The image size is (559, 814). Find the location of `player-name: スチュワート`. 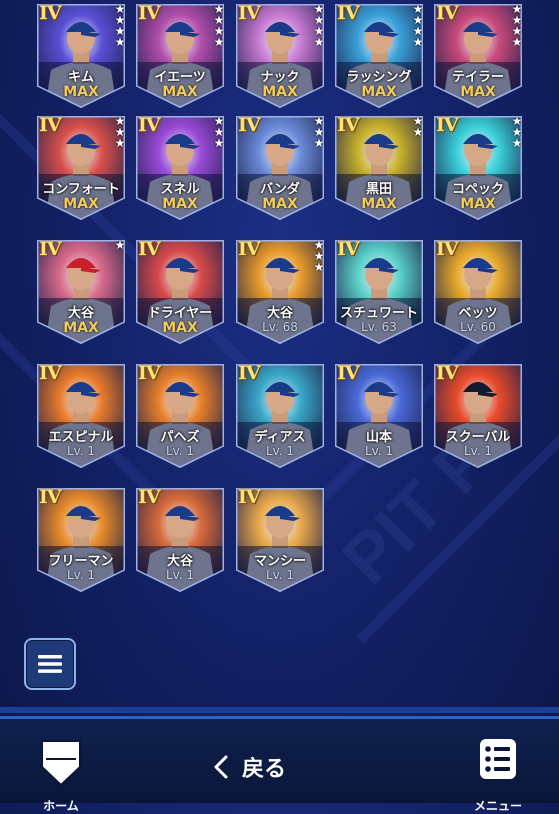

player-name: スチュワート is located at coordinates (378, 313).